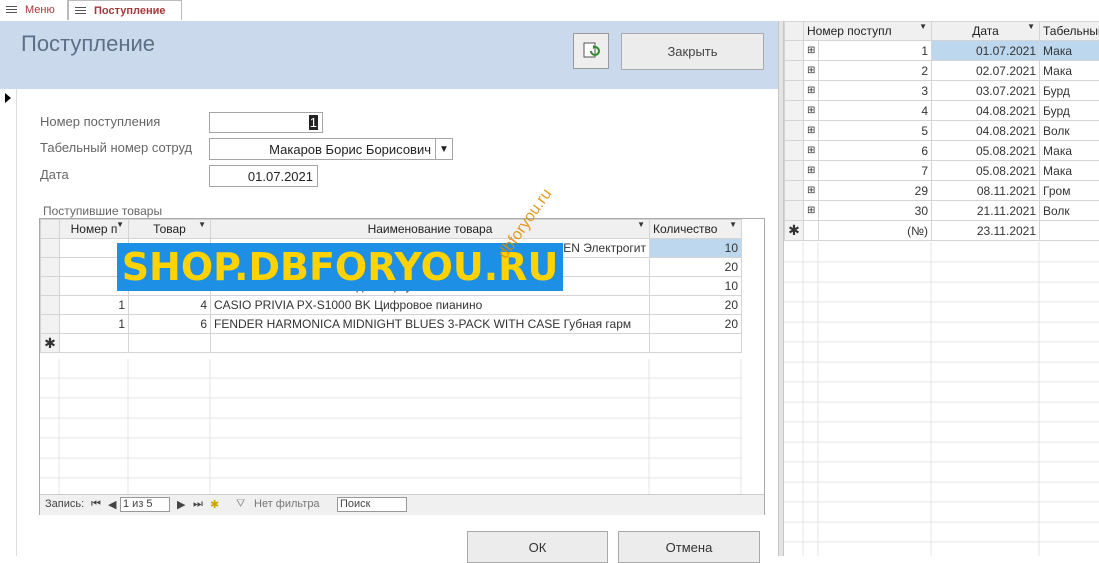  Describe the element at coordinates (986, 191) in the screenshot. I see `cell-date: 08.11.2021` at that location.